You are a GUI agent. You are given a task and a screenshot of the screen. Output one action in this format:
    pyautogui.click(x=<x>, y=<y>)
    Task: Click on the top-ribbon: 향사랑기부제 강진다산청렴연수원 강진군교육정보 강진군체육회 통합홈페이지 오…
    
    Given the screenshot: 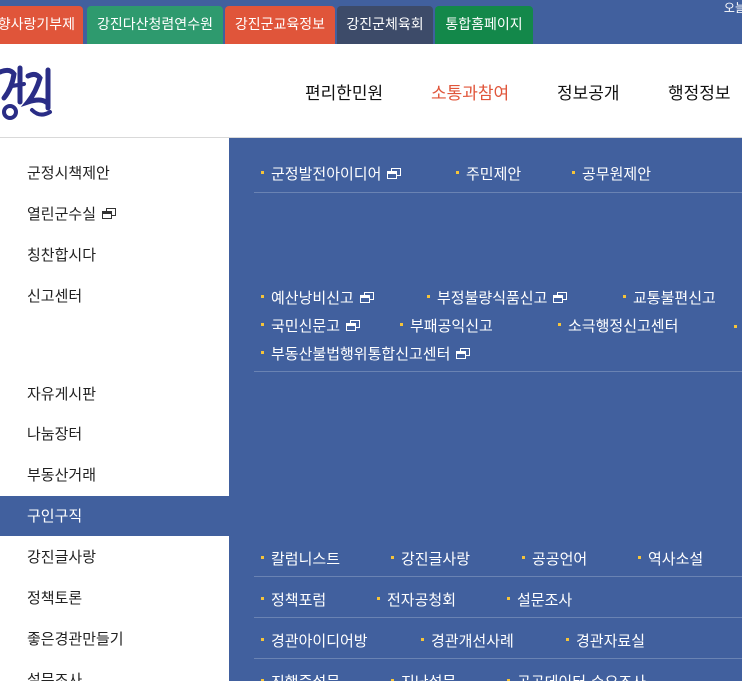 What is the action you would take?
    pyautogui.click(x=371, y=22)
    